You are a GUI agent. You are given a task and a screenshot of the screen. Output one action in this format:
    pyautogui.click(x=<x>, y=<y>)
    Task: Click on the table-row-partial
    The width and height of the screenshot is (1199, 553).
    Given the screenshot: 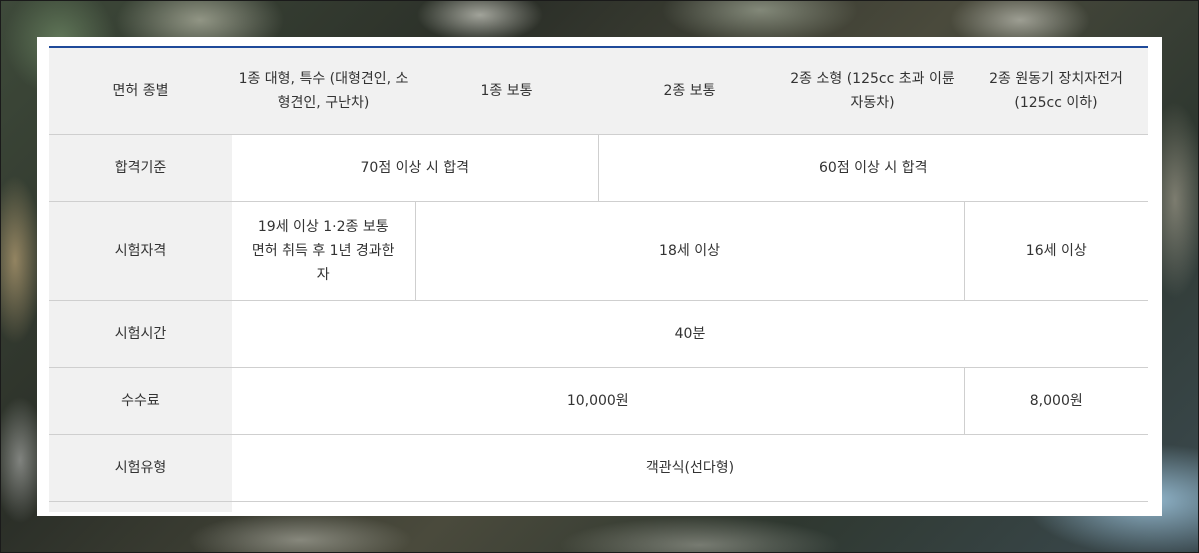 What is the action you would take?
    pyautogui.click(x=598, y=507)
    